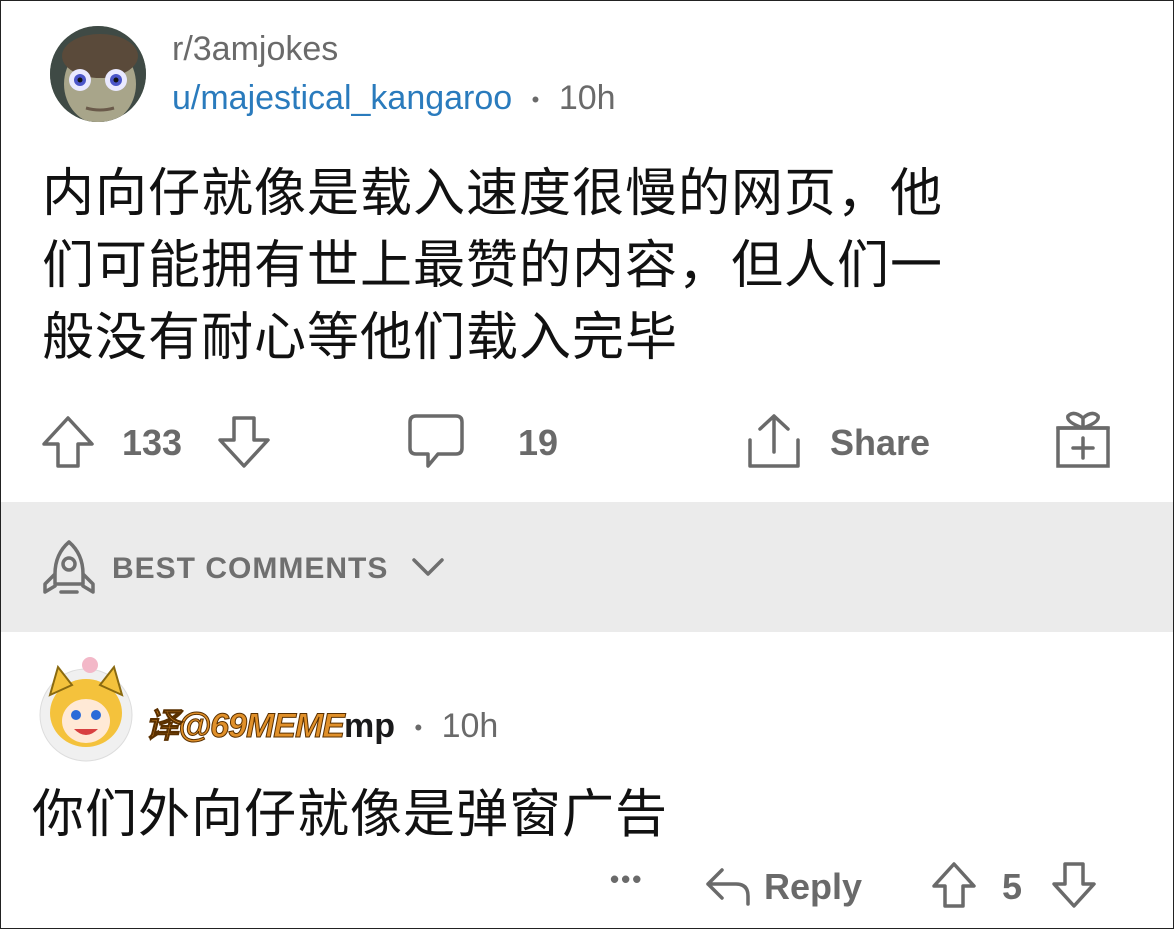 The height and width of the screenshot is (929, 1174). I want to click on comment-actions: ••• Reply 5, so click(587, 885).